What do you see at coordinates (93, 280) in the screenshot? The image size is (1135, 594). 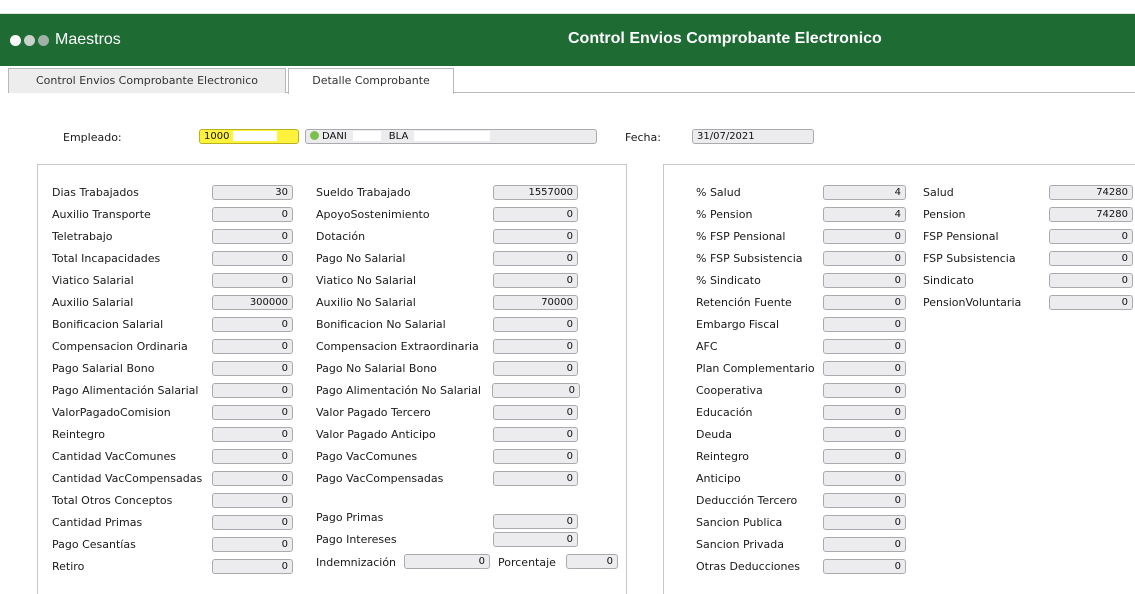 I see `accrual-label: Viatico Salarial` at bounding box center [93, 280].